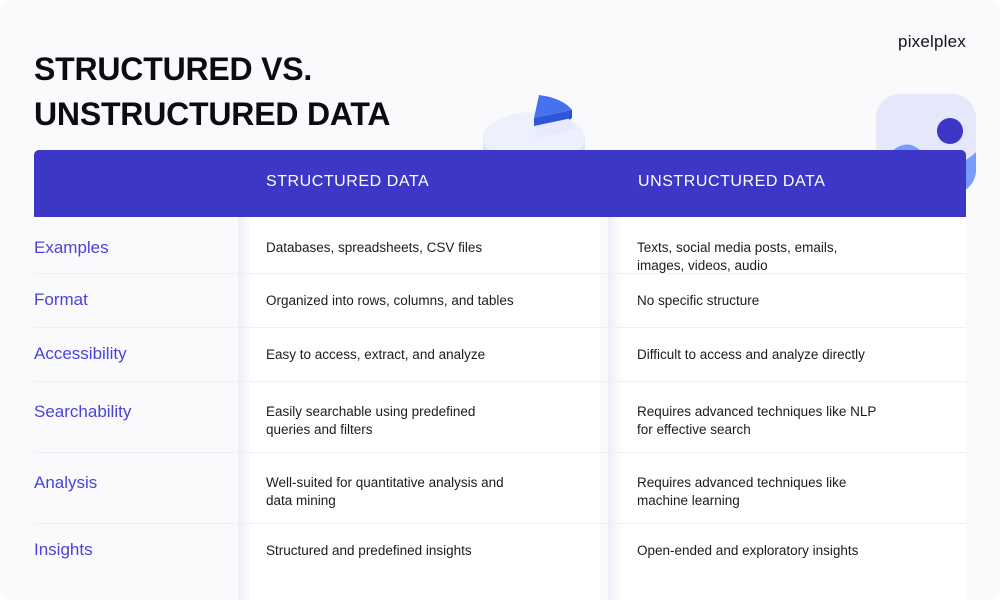 The height and width of the screenshot is (600, 1000). I want to click on row-label: Accessibility, so click(80, 353).